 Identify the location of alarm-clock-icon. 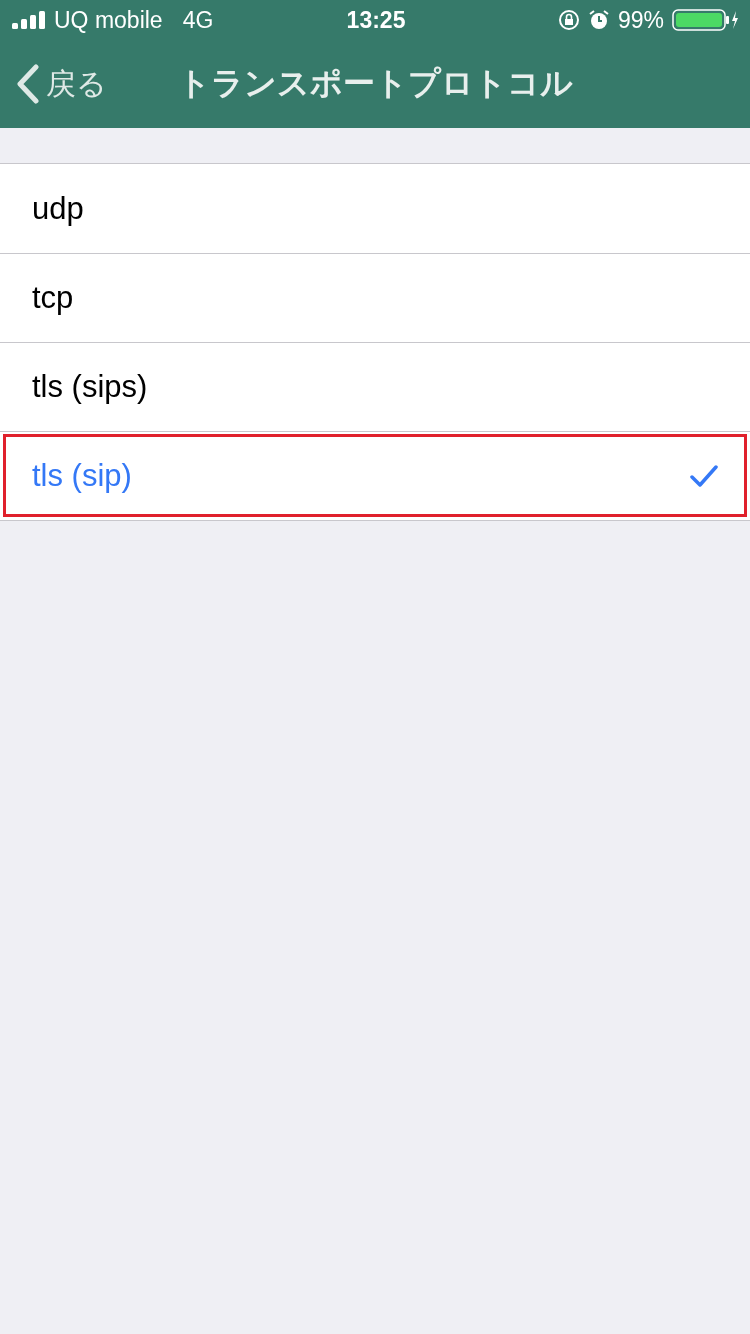
(598, 20).